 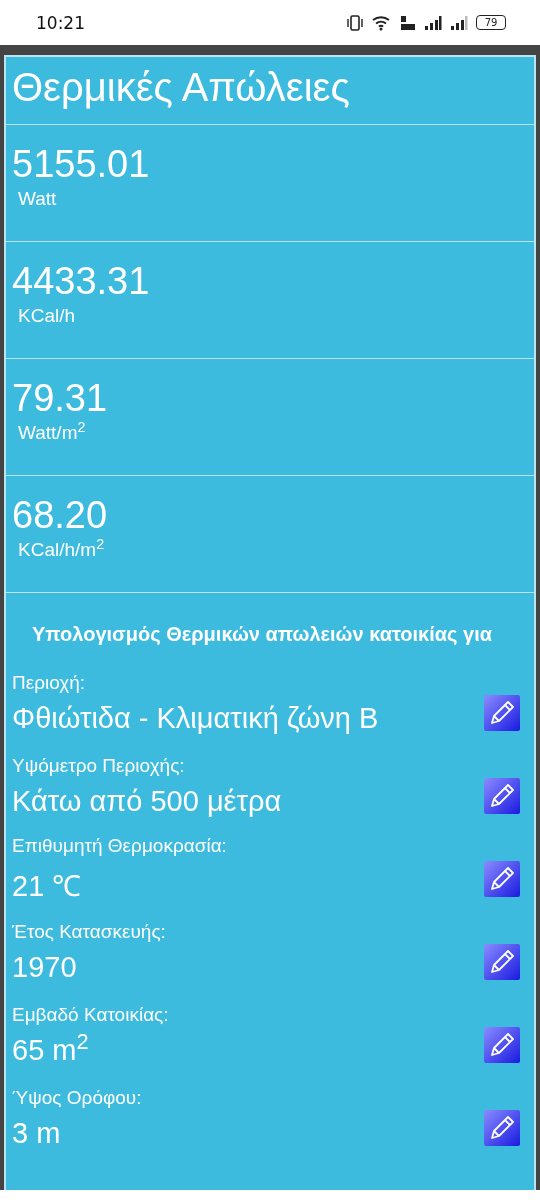 What do you see at coordinates (99, 766) in the screenshot?
I see `field-label: Υψόμετρο Περιοχής:` at bounding box center [99, 766].